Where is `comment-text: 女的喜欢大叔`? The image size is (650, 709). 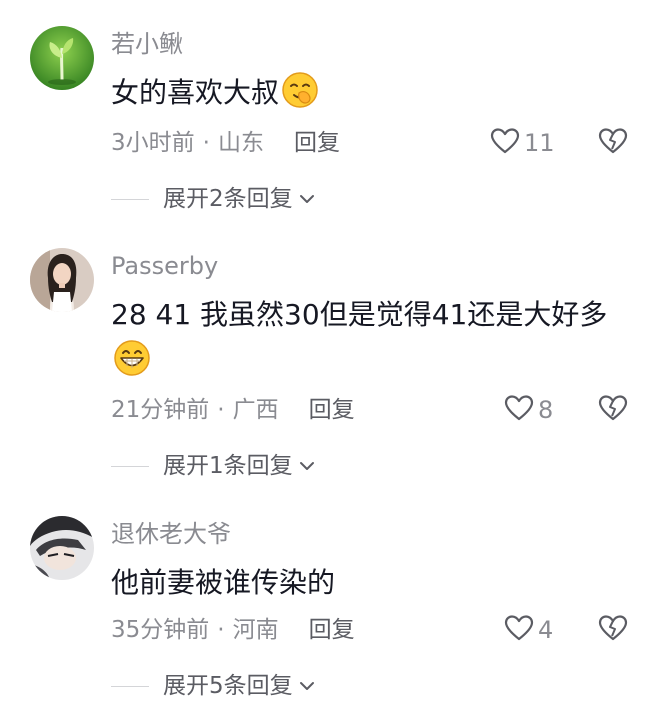
comment-text: 女的喜欢大叔 is located at coordinates (366, 93).